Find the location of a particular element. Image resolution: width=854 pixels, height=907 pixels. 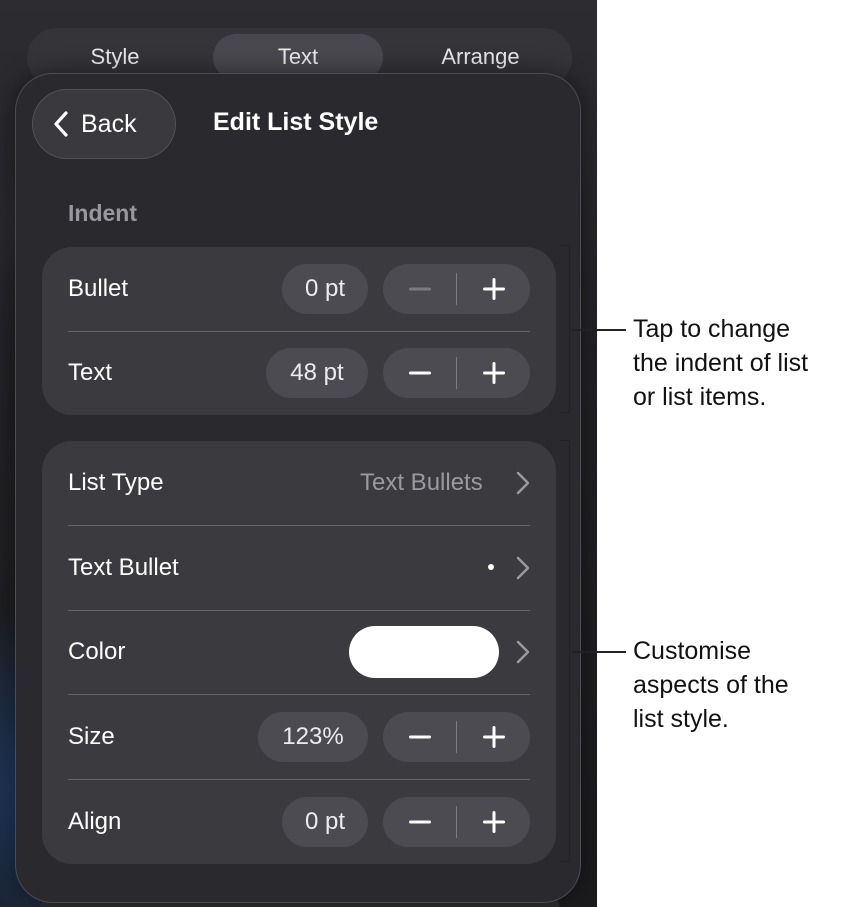

callout-line: Customise is located at coordinates (692, 651).